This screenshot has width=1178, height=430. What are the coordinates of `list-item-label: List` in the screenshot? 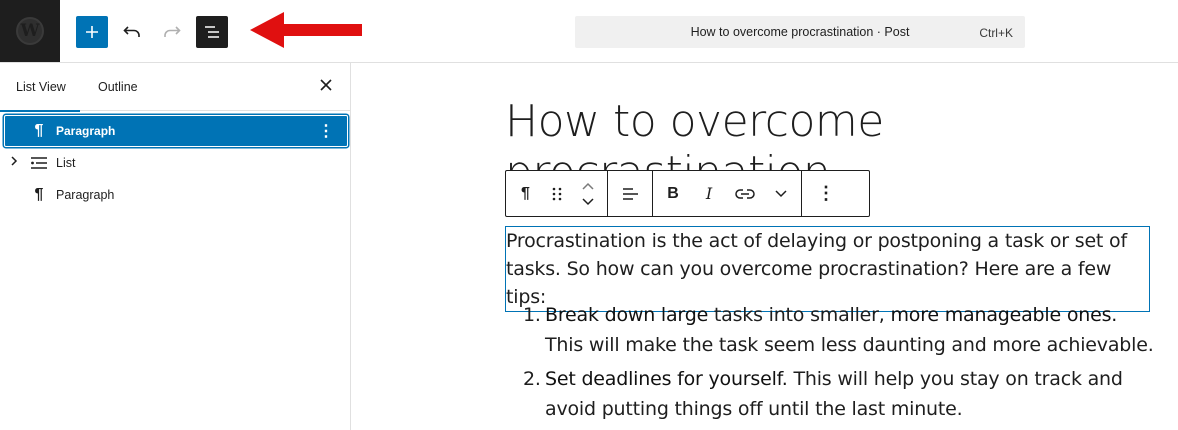 It's located at (66, 163).